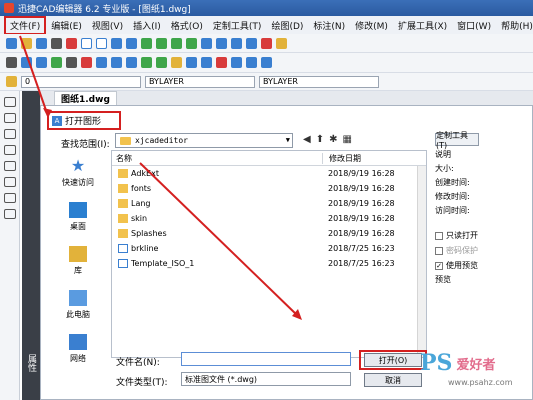 This screenshot has width=533, height=400. What do you see at coordinates (514, 25) in the screenshot?
I see `menu-help: 帮助(H)` at bounding box center [514, 25].